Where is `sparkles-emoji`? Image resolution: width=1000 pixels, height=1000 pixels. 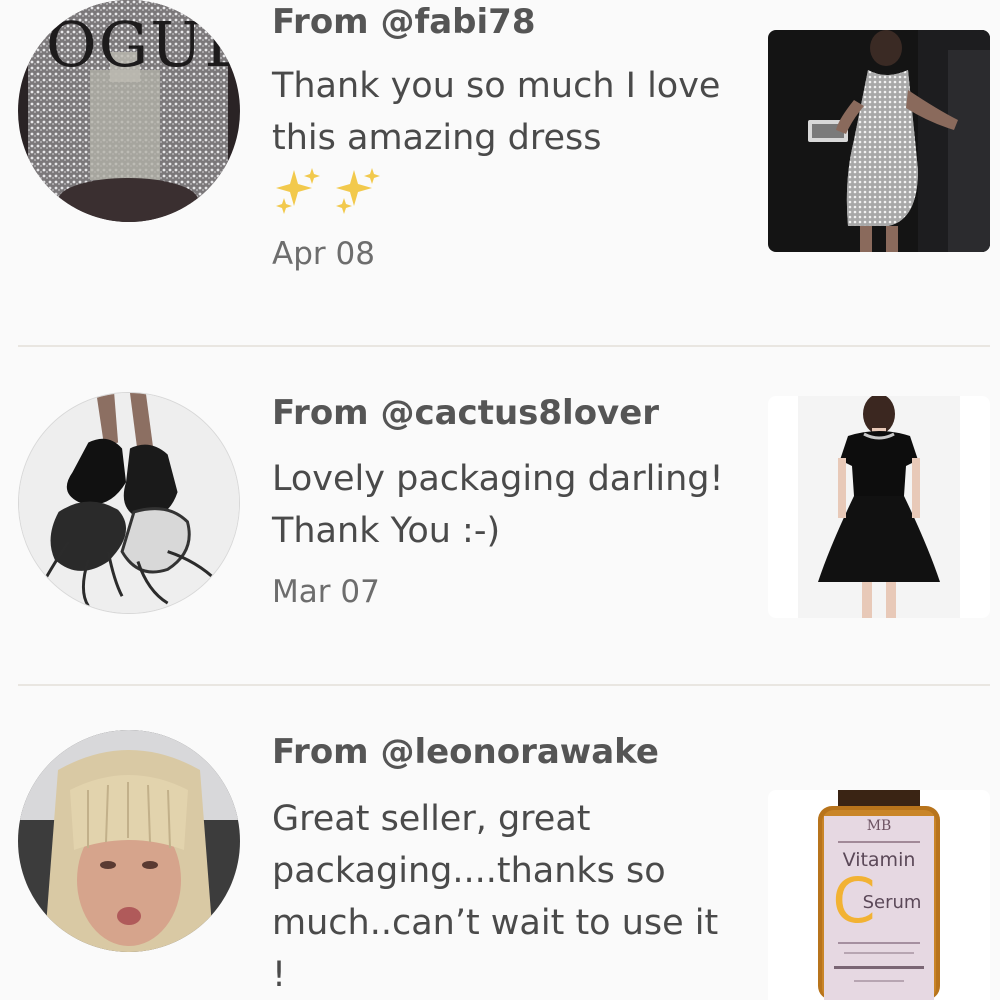 sparkles-emoji is located at coordinates (507, 190).